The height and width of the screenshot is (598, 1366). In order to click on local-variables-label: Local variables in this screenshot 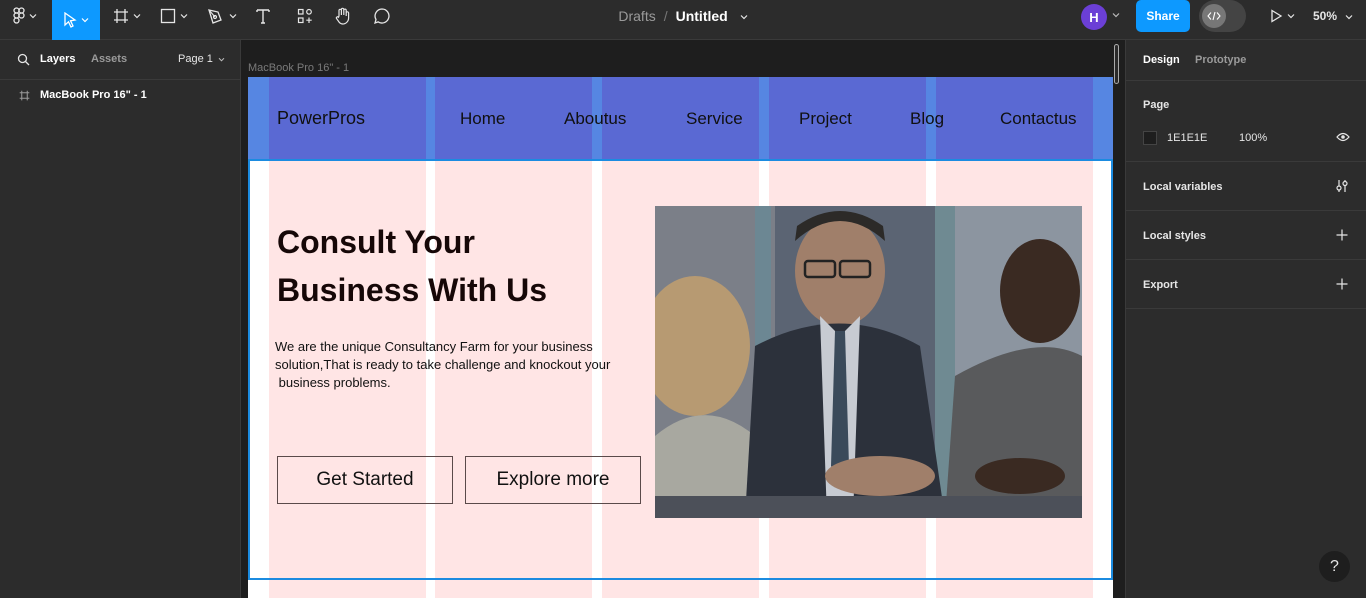, I will do `click(1183, 187)`.